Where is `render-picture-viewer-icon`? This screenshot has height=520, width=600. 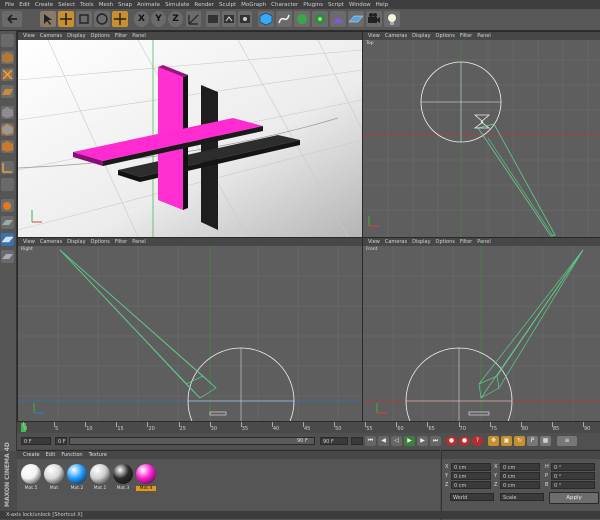 render-picture-viewer-icon is located at coordinates (229, 19).